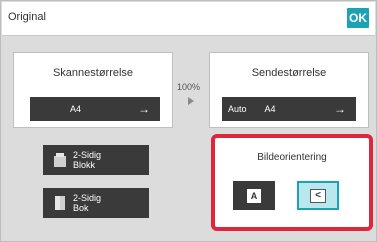 The image size is (377, 242). Describe the element at coordinates (237, 109) in the screenshot. I see `send-size-mode: Auto` at that location.